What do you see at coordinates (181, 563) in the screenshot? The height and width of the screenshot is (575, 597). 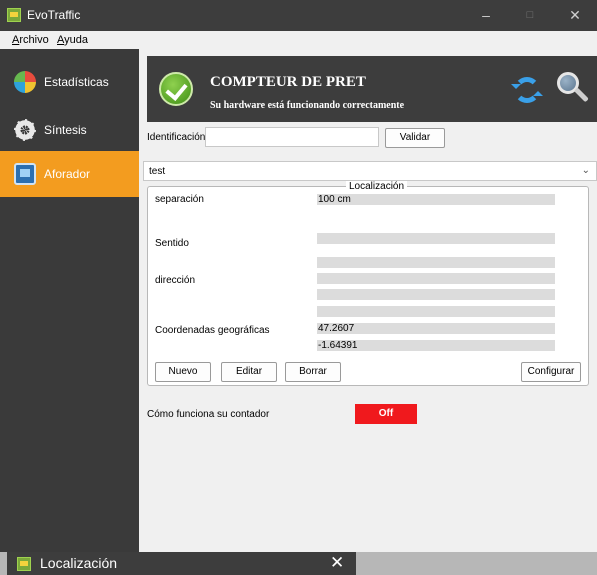 I see `popup-title-bar: Localización ✕` at bounding box center [181, 563].